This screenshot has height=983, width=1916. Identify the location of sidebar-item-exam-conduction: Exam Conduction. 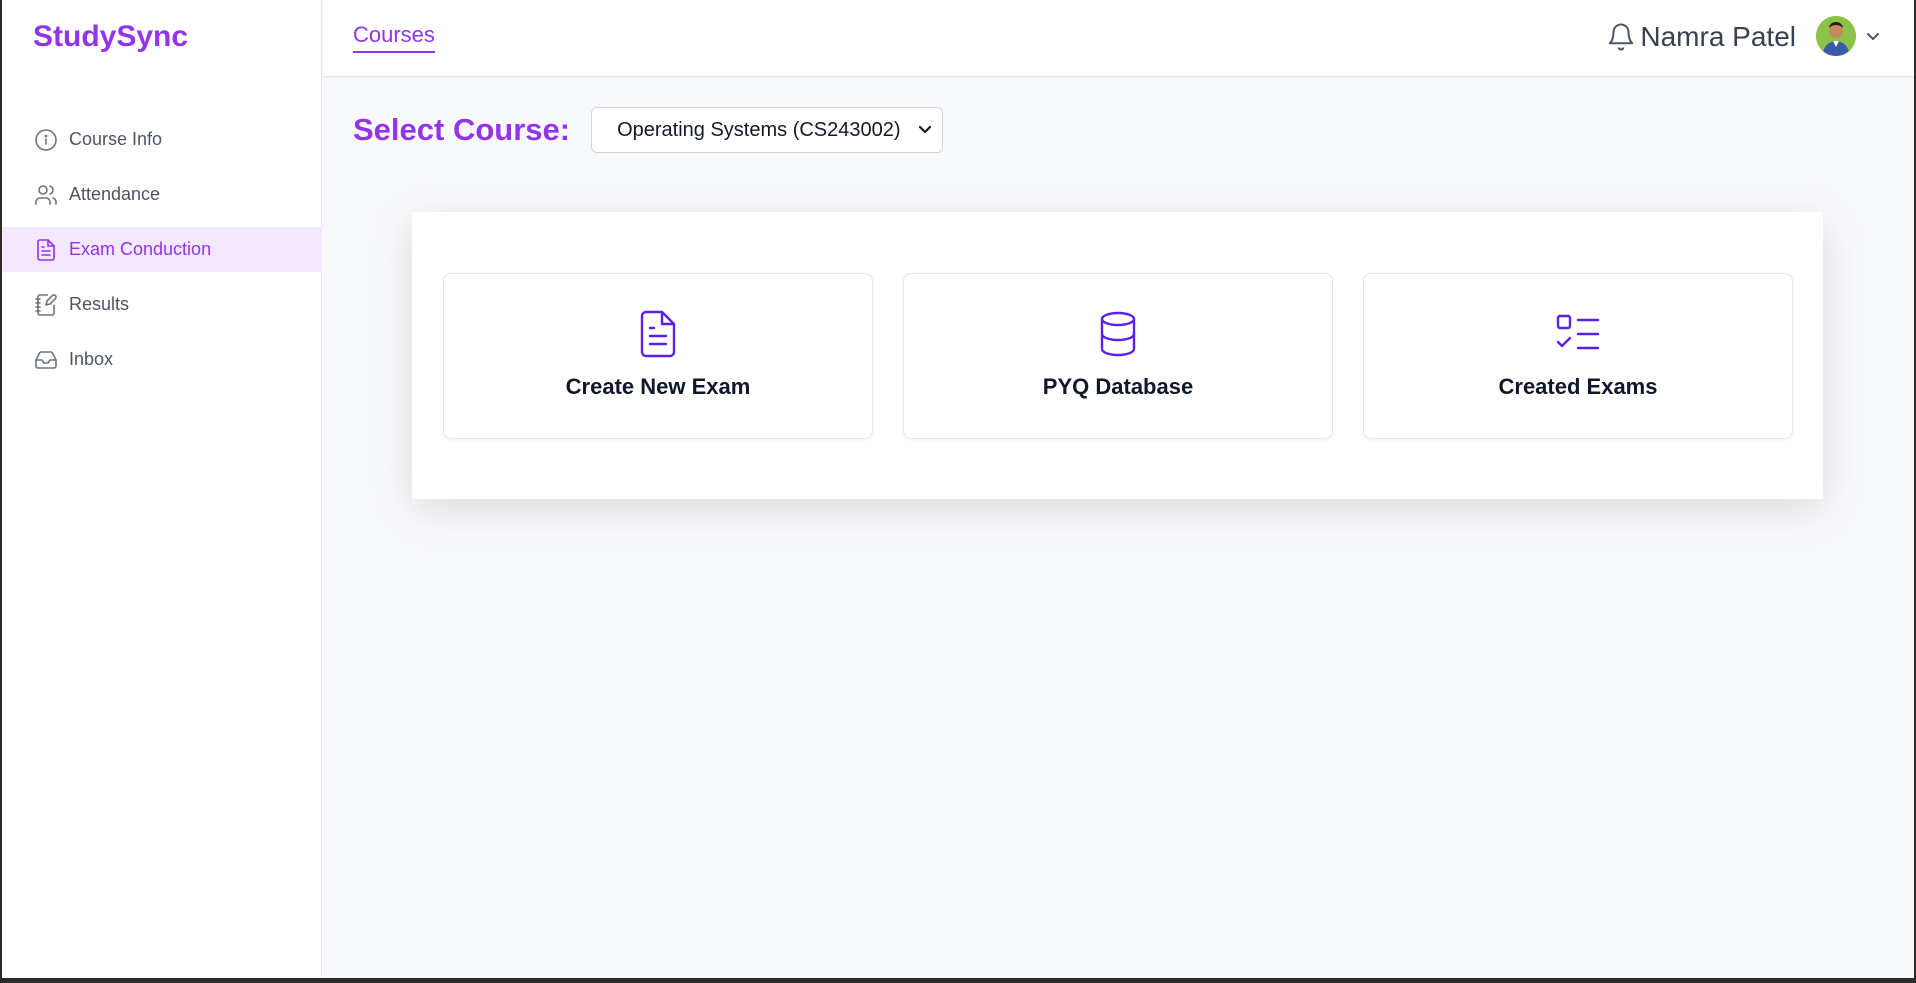
(162, 249).